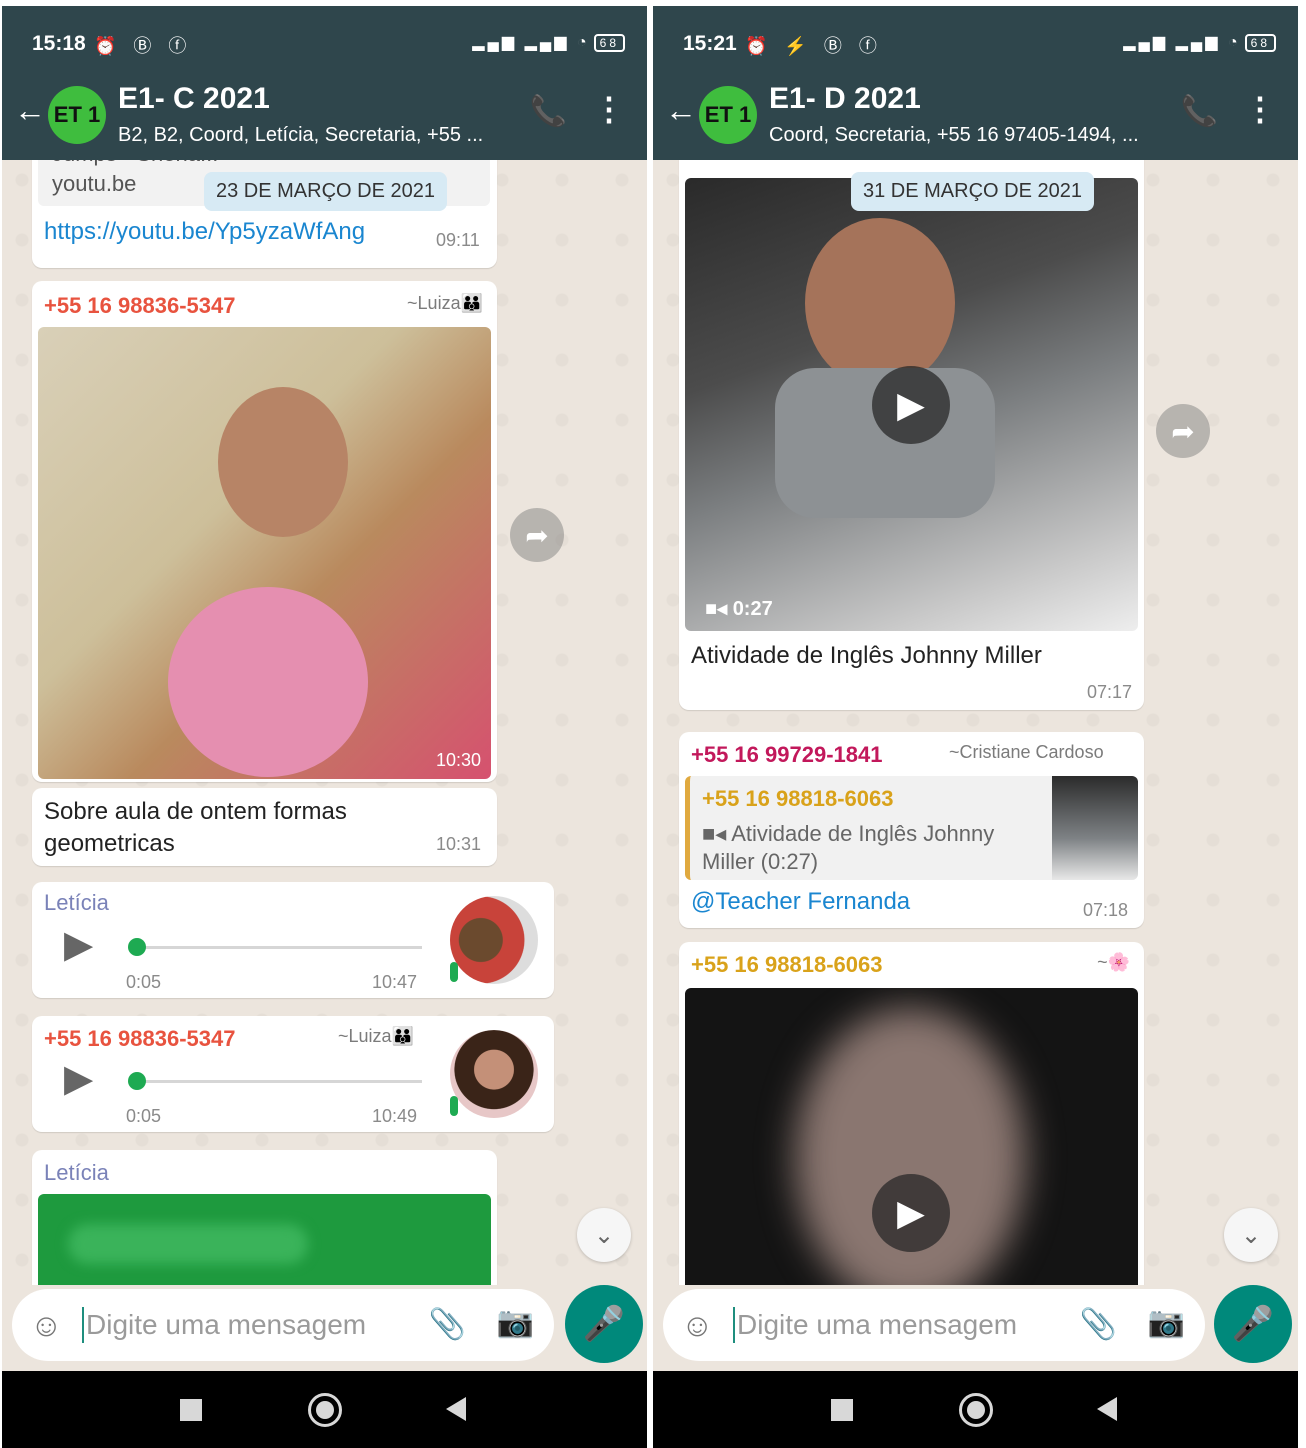 Image resolution: width=1306 pixels, height=1448 pixels. What do you see at coordinates (324, 37) in the screenshot?
I see `status-bar: 15:18 ⏰ Ⓑ ⓕ ▂▄▆ ▂▄▆ ◔ 68` at bounding box center [324, 37].